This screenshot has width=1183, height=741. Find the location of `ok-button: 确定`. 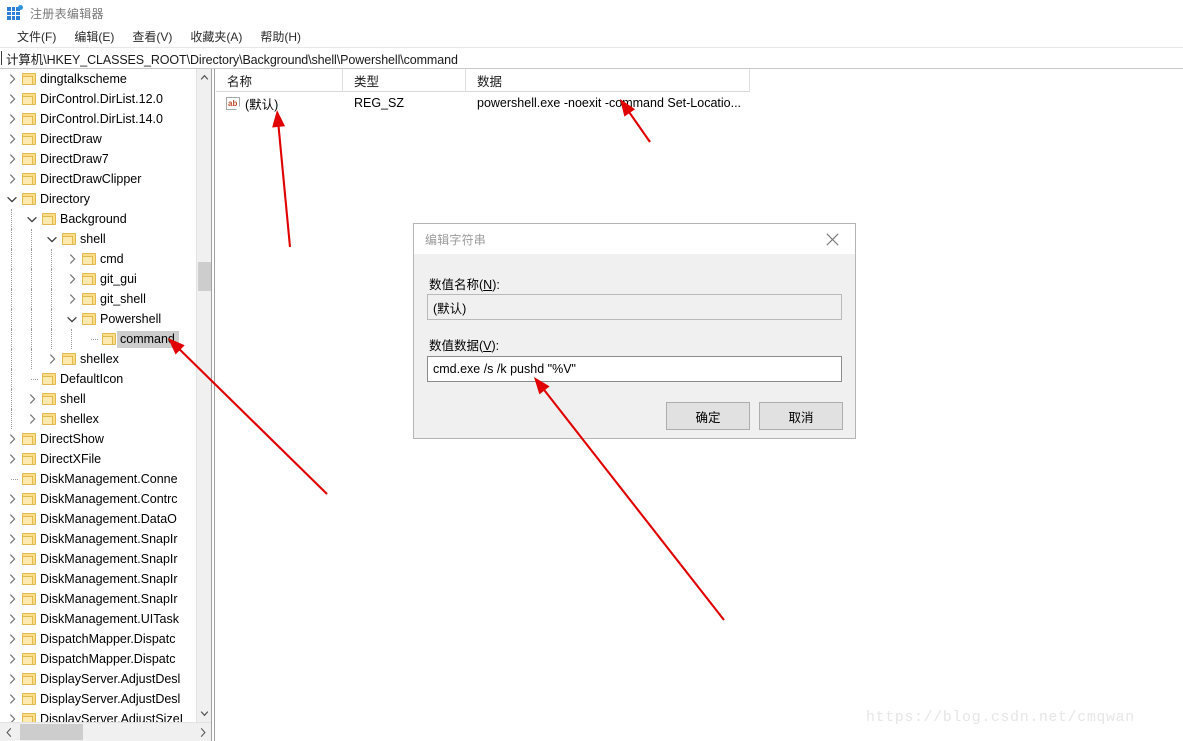

ok-button: 确定 is located at coordinates (708, 416).